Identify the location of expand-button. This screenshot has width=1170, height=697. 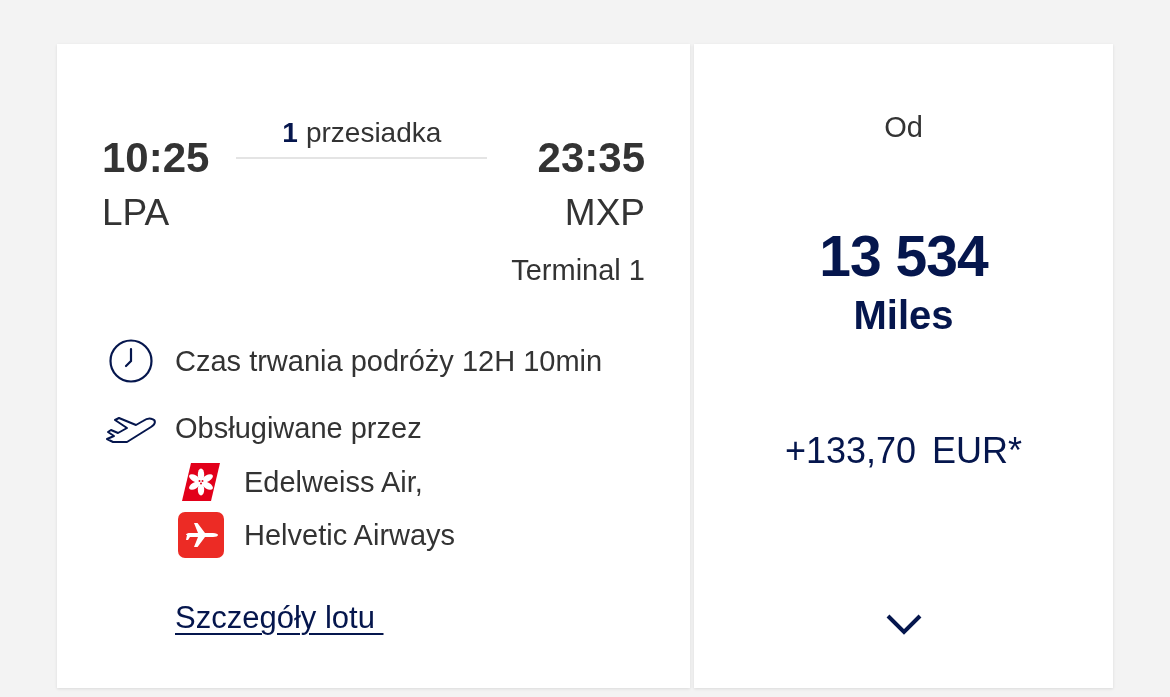
(903, 625).